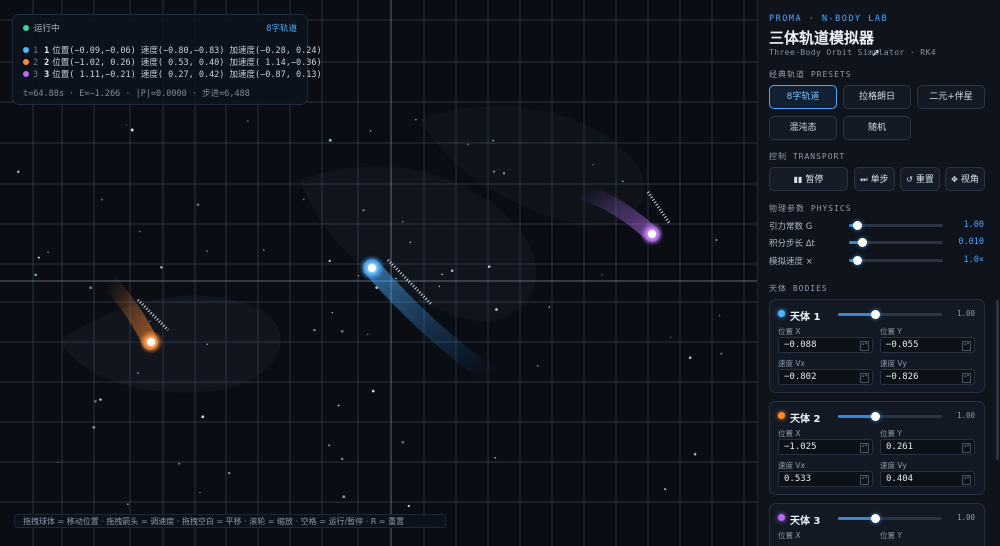 The height and width of the screenshot is (546, 1000). Describe the element at coordinates (805, 521) in the screenshot. I see `body-name: 天体 3` at that location.